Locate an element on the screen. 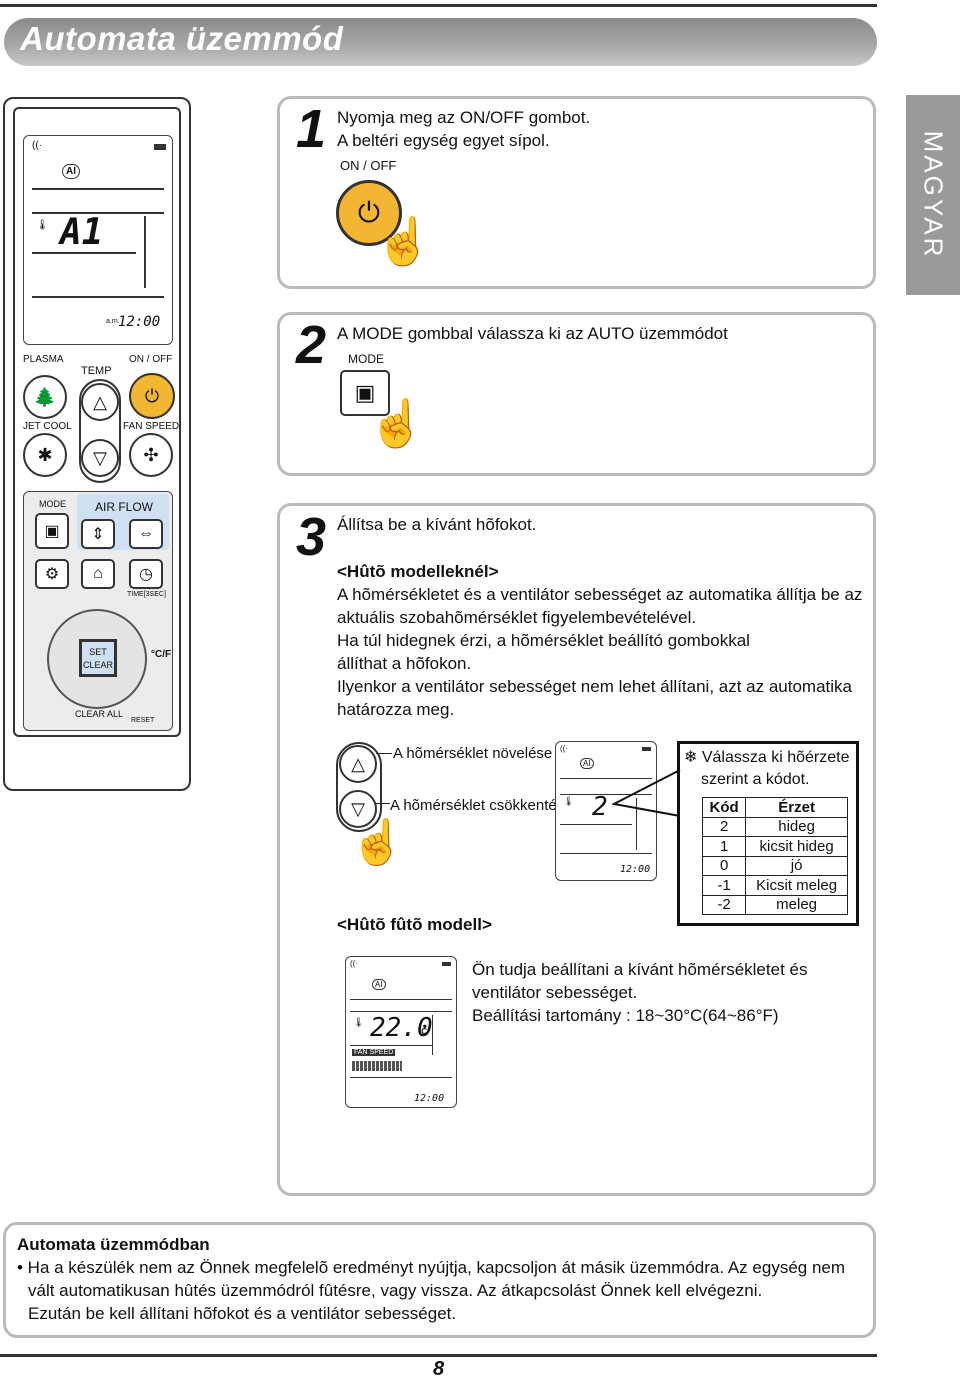  clear-label: CLEAR is located at coordinates (97, 665).